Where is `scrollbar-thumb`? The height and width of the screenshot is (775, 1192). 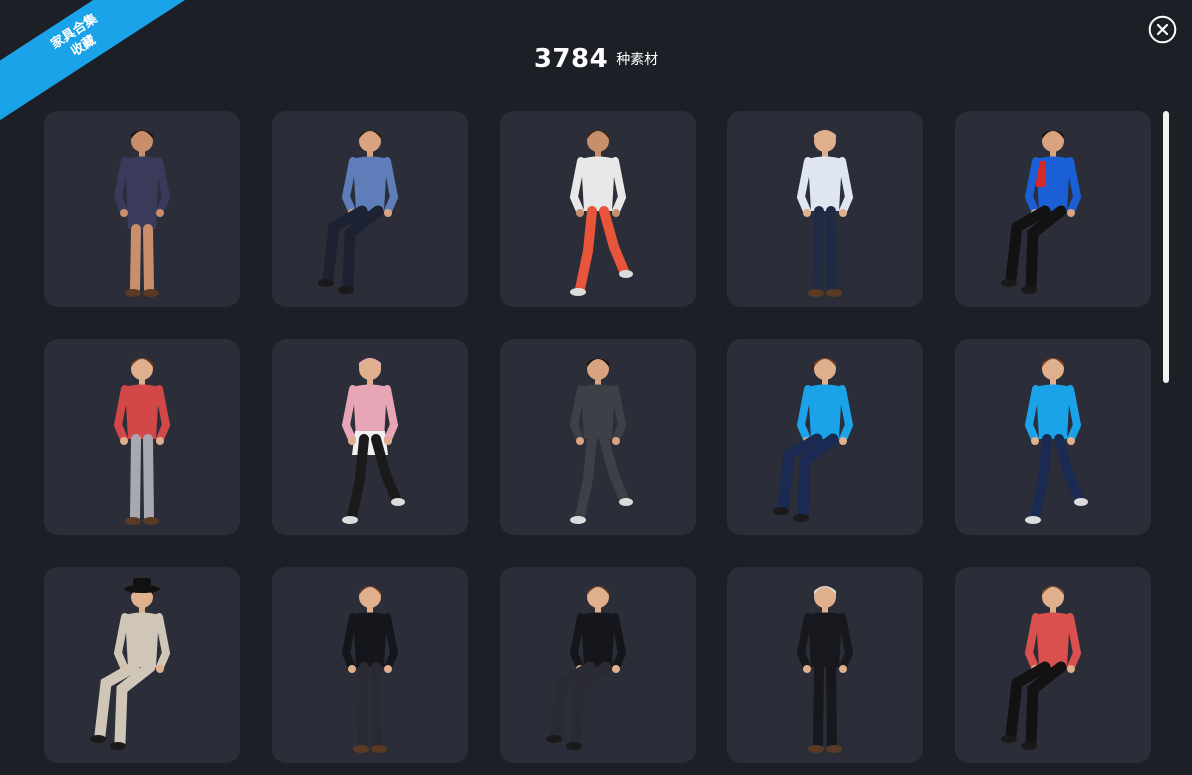 scrollbar-thumb is located at coordinates (1166, 247).